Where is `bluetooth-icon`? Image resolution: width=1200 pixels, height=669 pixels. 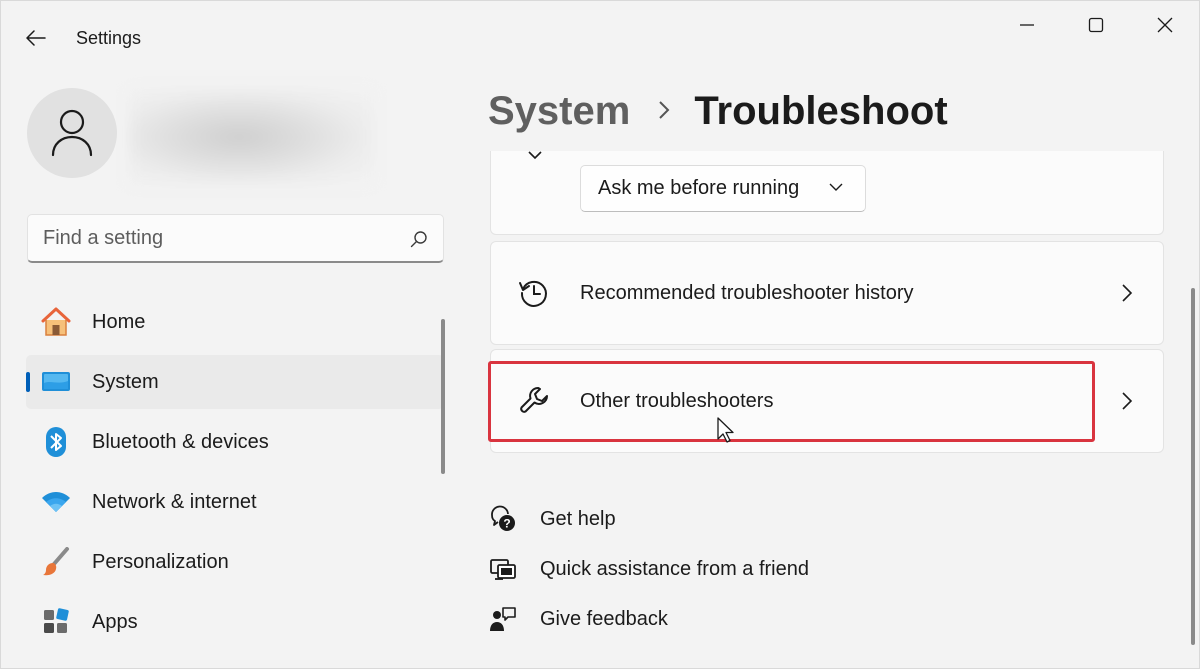
bluetooth-icon is located at coordinates (56, 442).